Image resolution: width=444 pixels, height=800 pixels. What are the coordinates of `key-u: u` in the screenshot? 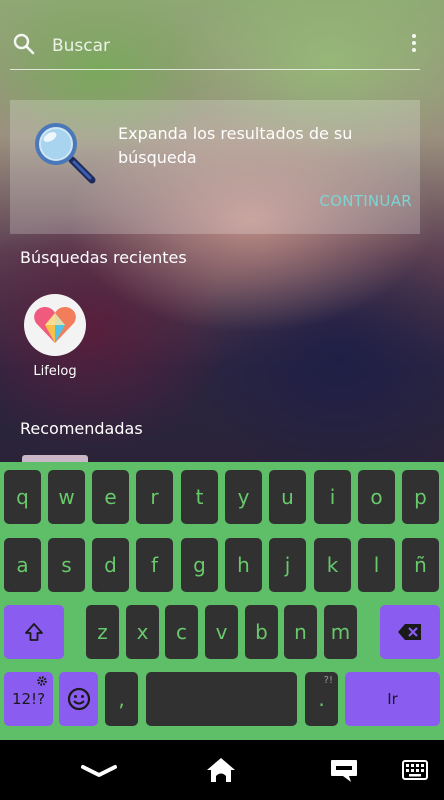 It's located at (287, 497).